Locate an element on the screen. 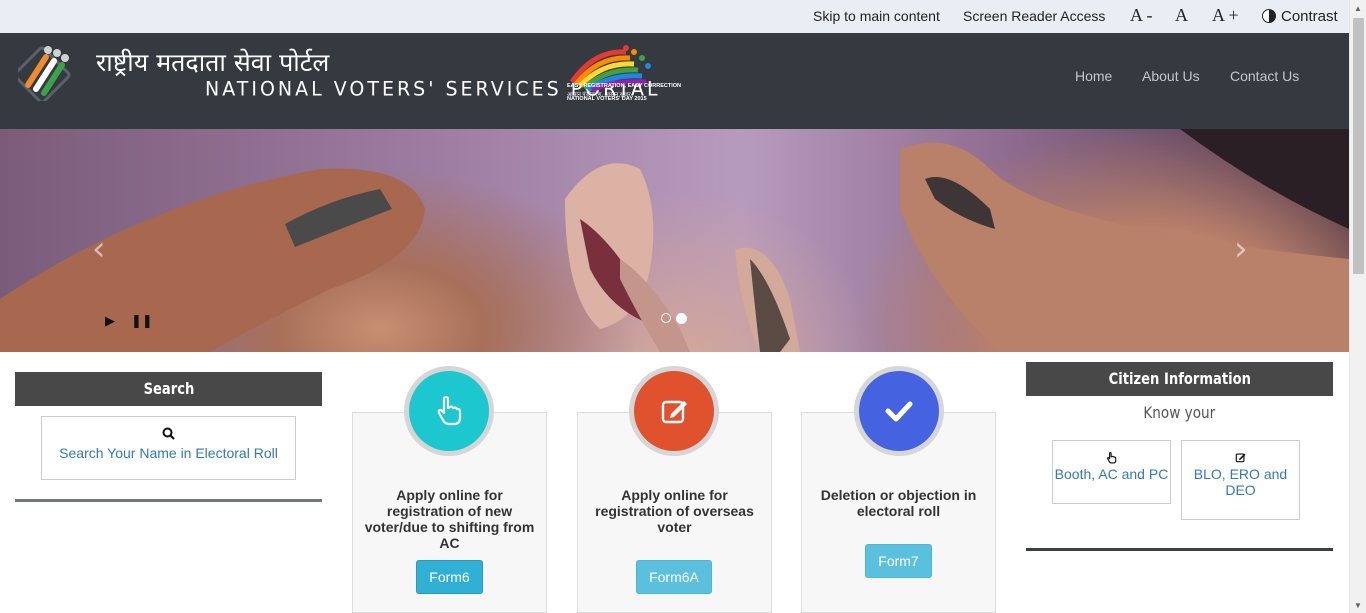 This screenshot has height=613, width=1366. booth-ac-pc-link: Booth, AC and PC is located at coordinates (1111, 472).